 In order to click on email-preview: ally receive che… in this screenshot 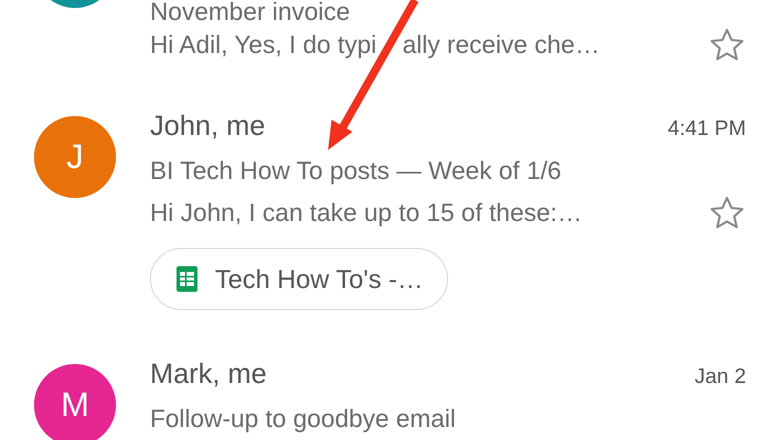, I will do `click(501, 45)`.